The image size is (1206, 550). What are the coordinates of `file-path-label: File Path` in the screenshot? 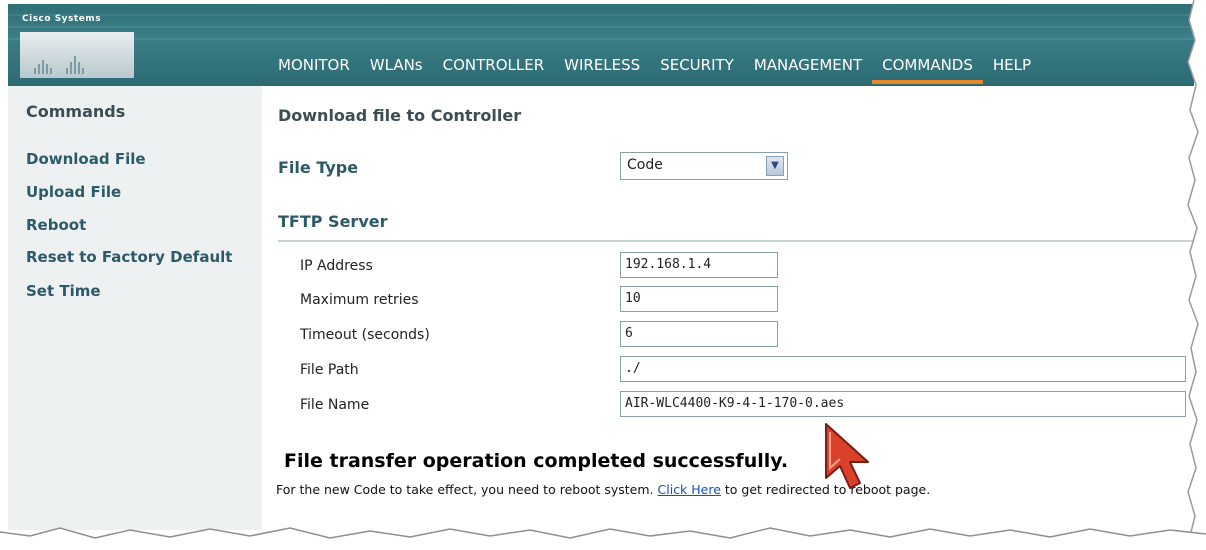 It's located at (329, 370).